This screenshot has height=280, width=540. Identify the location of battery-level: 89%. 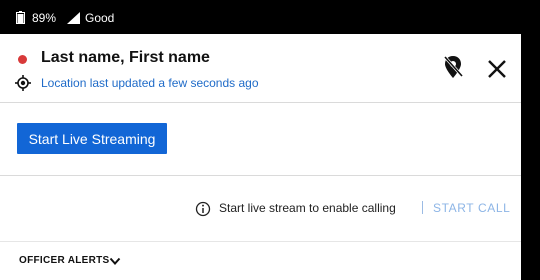
(44, 18).